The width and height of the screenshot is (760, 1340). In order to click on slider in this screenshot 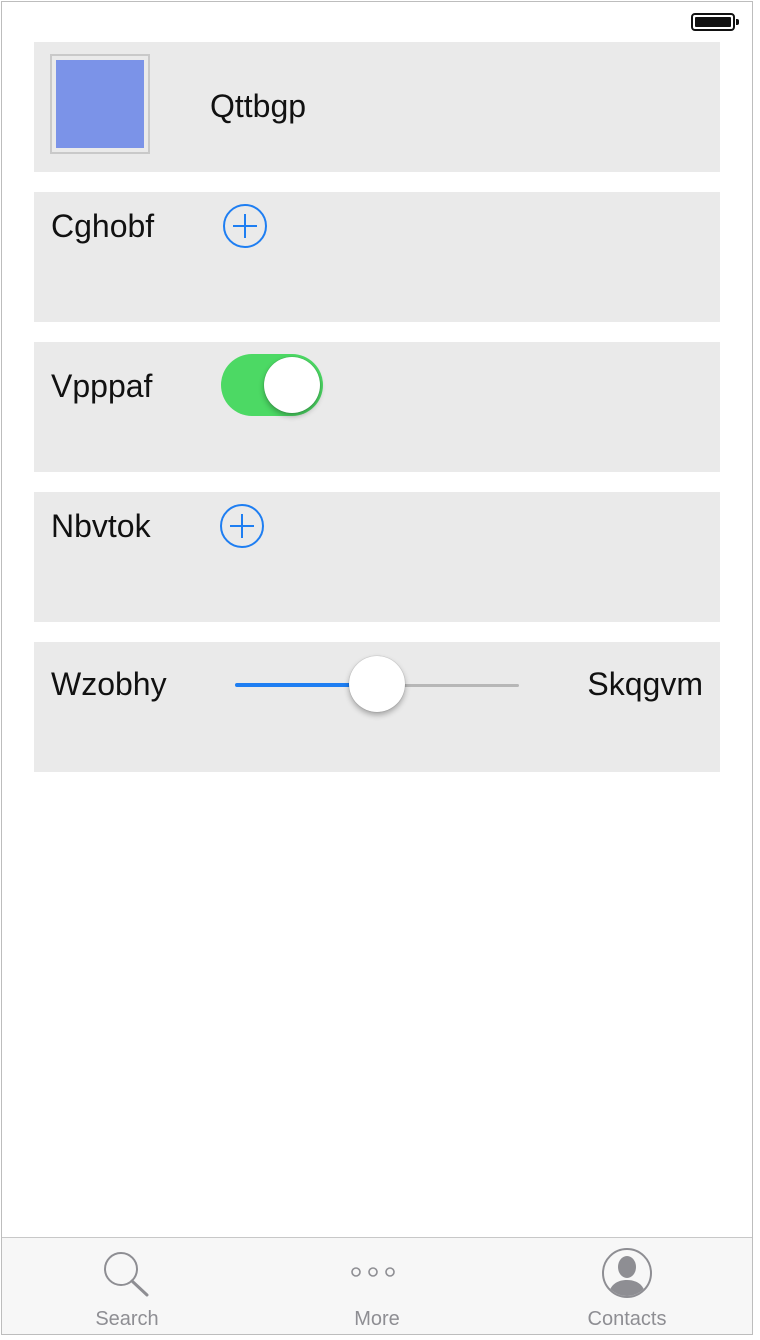, I will do `click(377, 684)`.